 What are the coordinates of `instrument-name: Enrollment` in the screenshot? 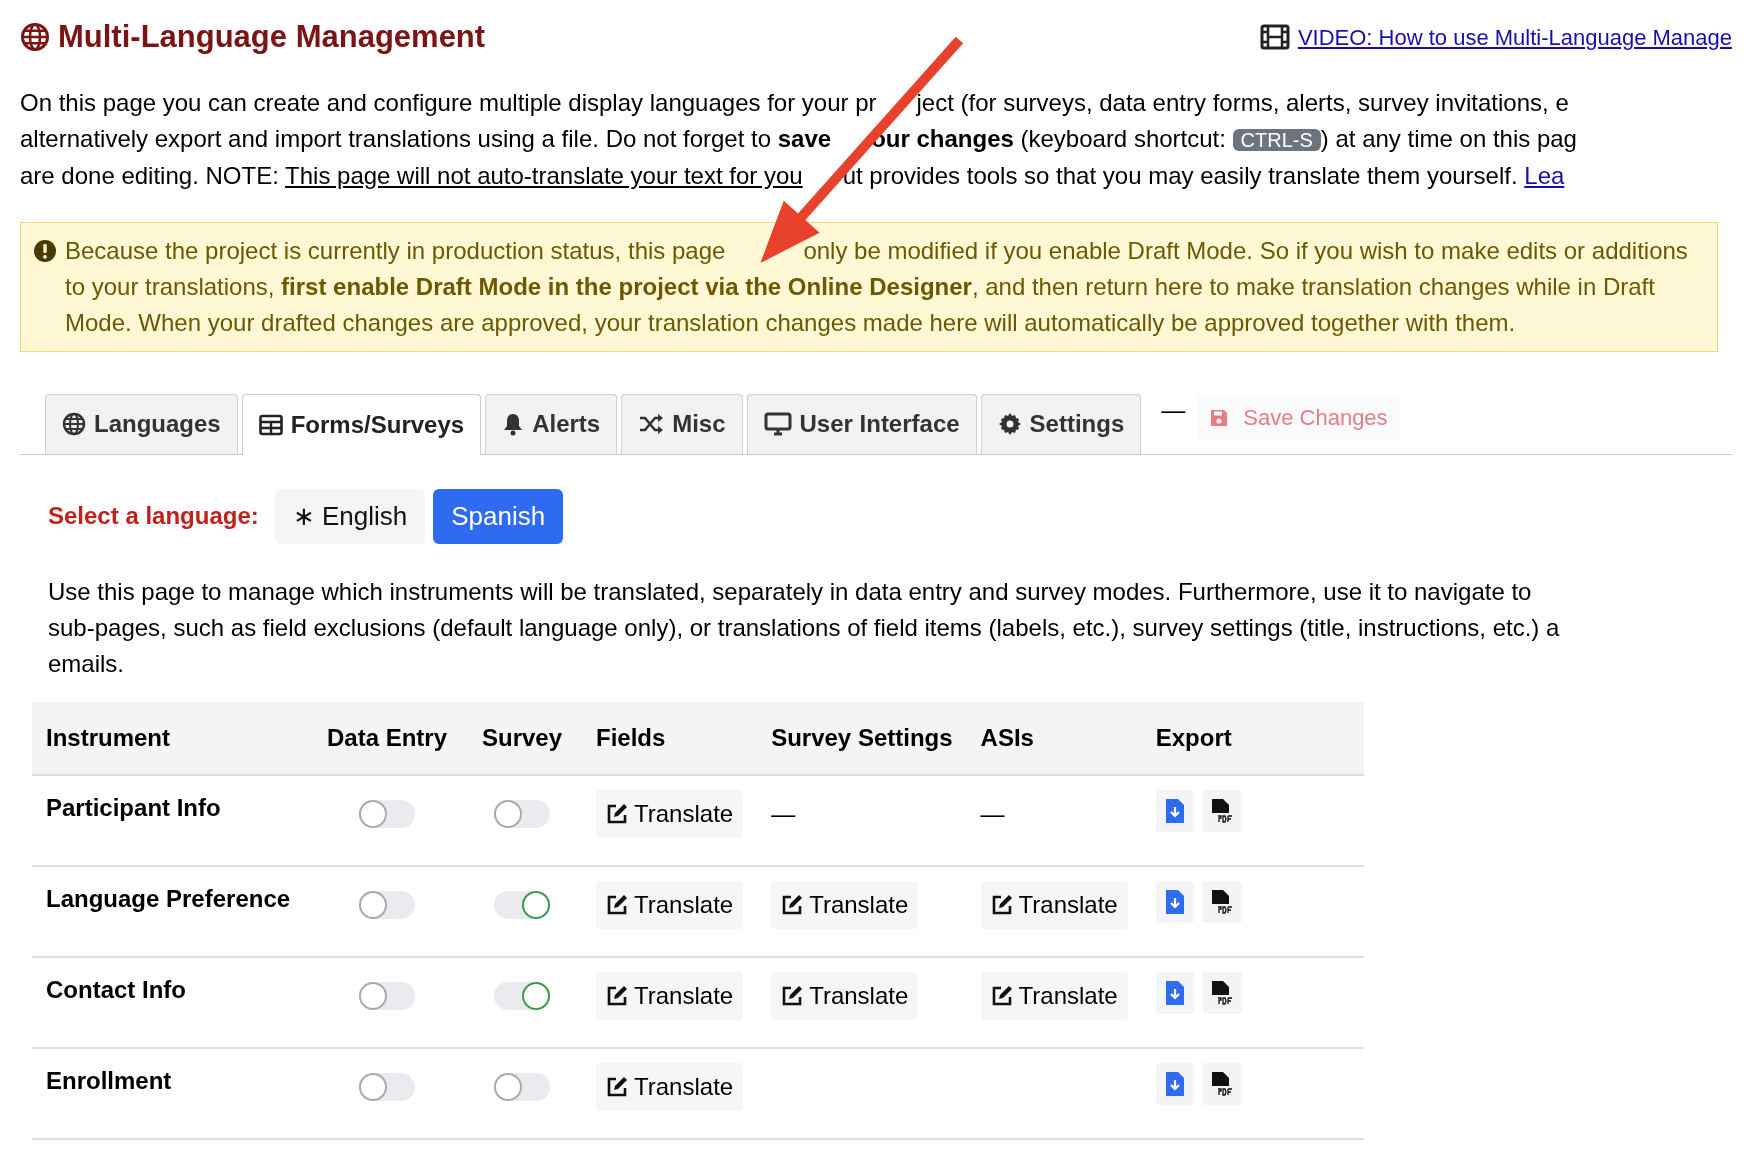 It's located at (109, 1080).